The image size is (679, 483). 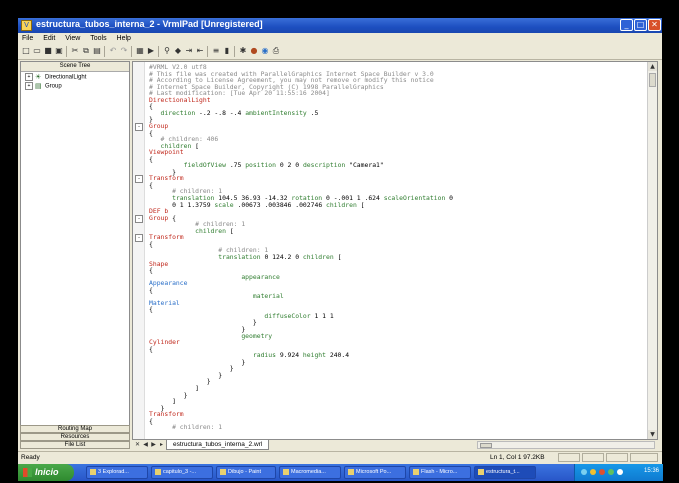 I want to click on menu-view: View, so click(x=72, y=38).